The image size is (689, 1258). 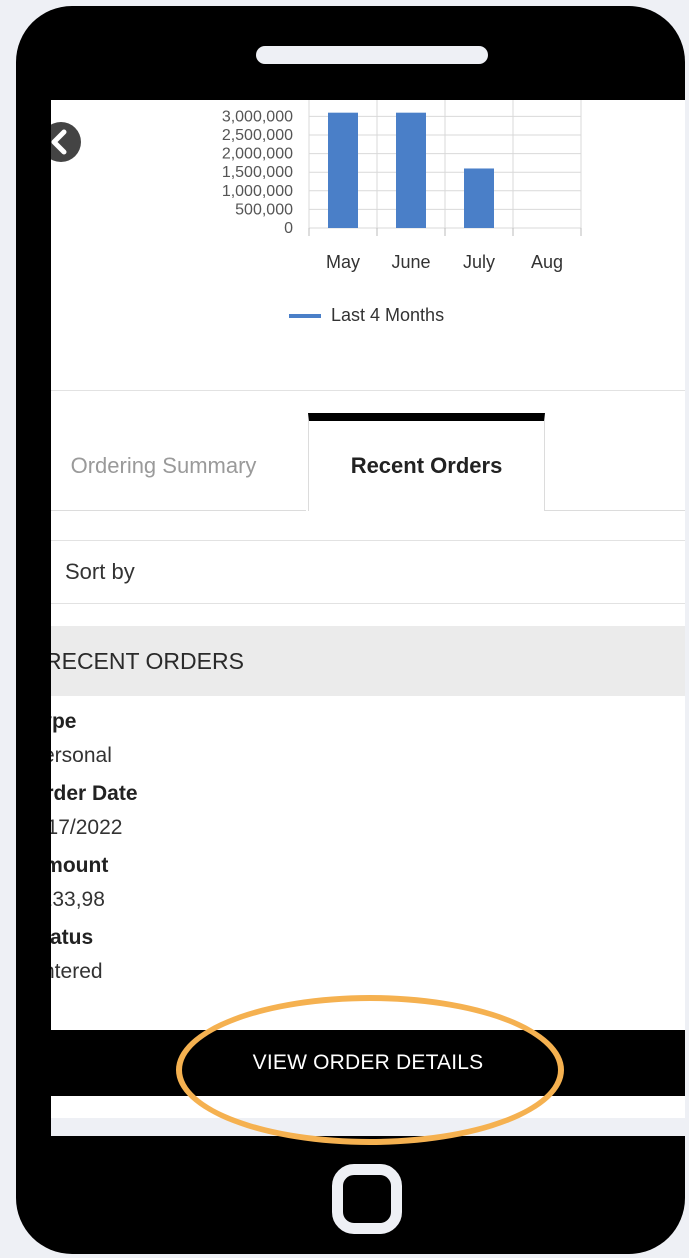 What do you see at coordinates (77, 971) in the screenshot?
I see `status-value: Entered` at bounding box center [77, 971].